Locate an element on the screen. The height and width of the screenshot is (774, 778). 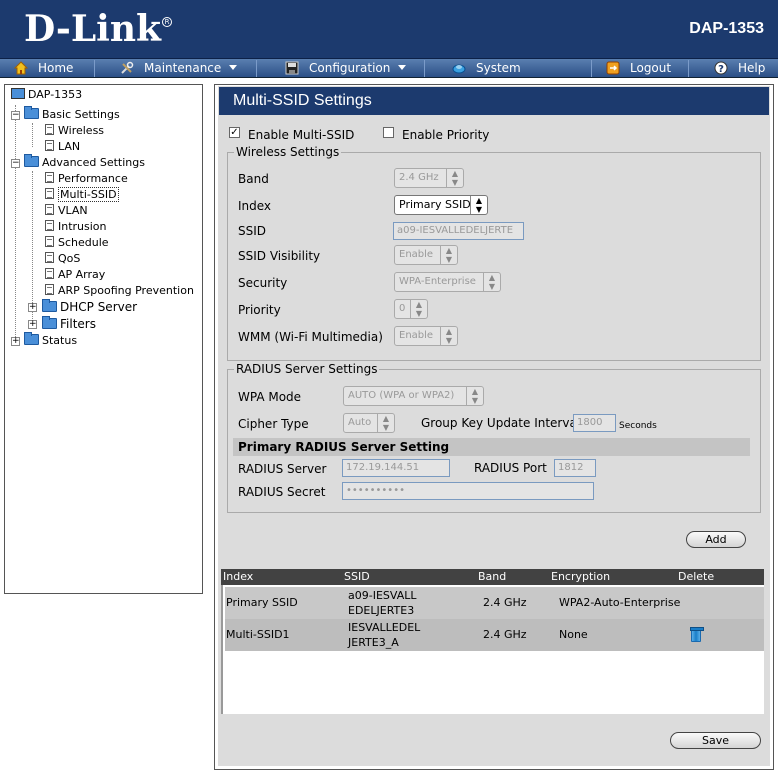
row-encryption: None is located at coordinates (573, 634).